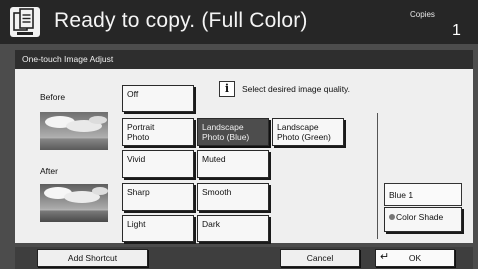  I want to click on ok-label: OK, so click(415, 258).